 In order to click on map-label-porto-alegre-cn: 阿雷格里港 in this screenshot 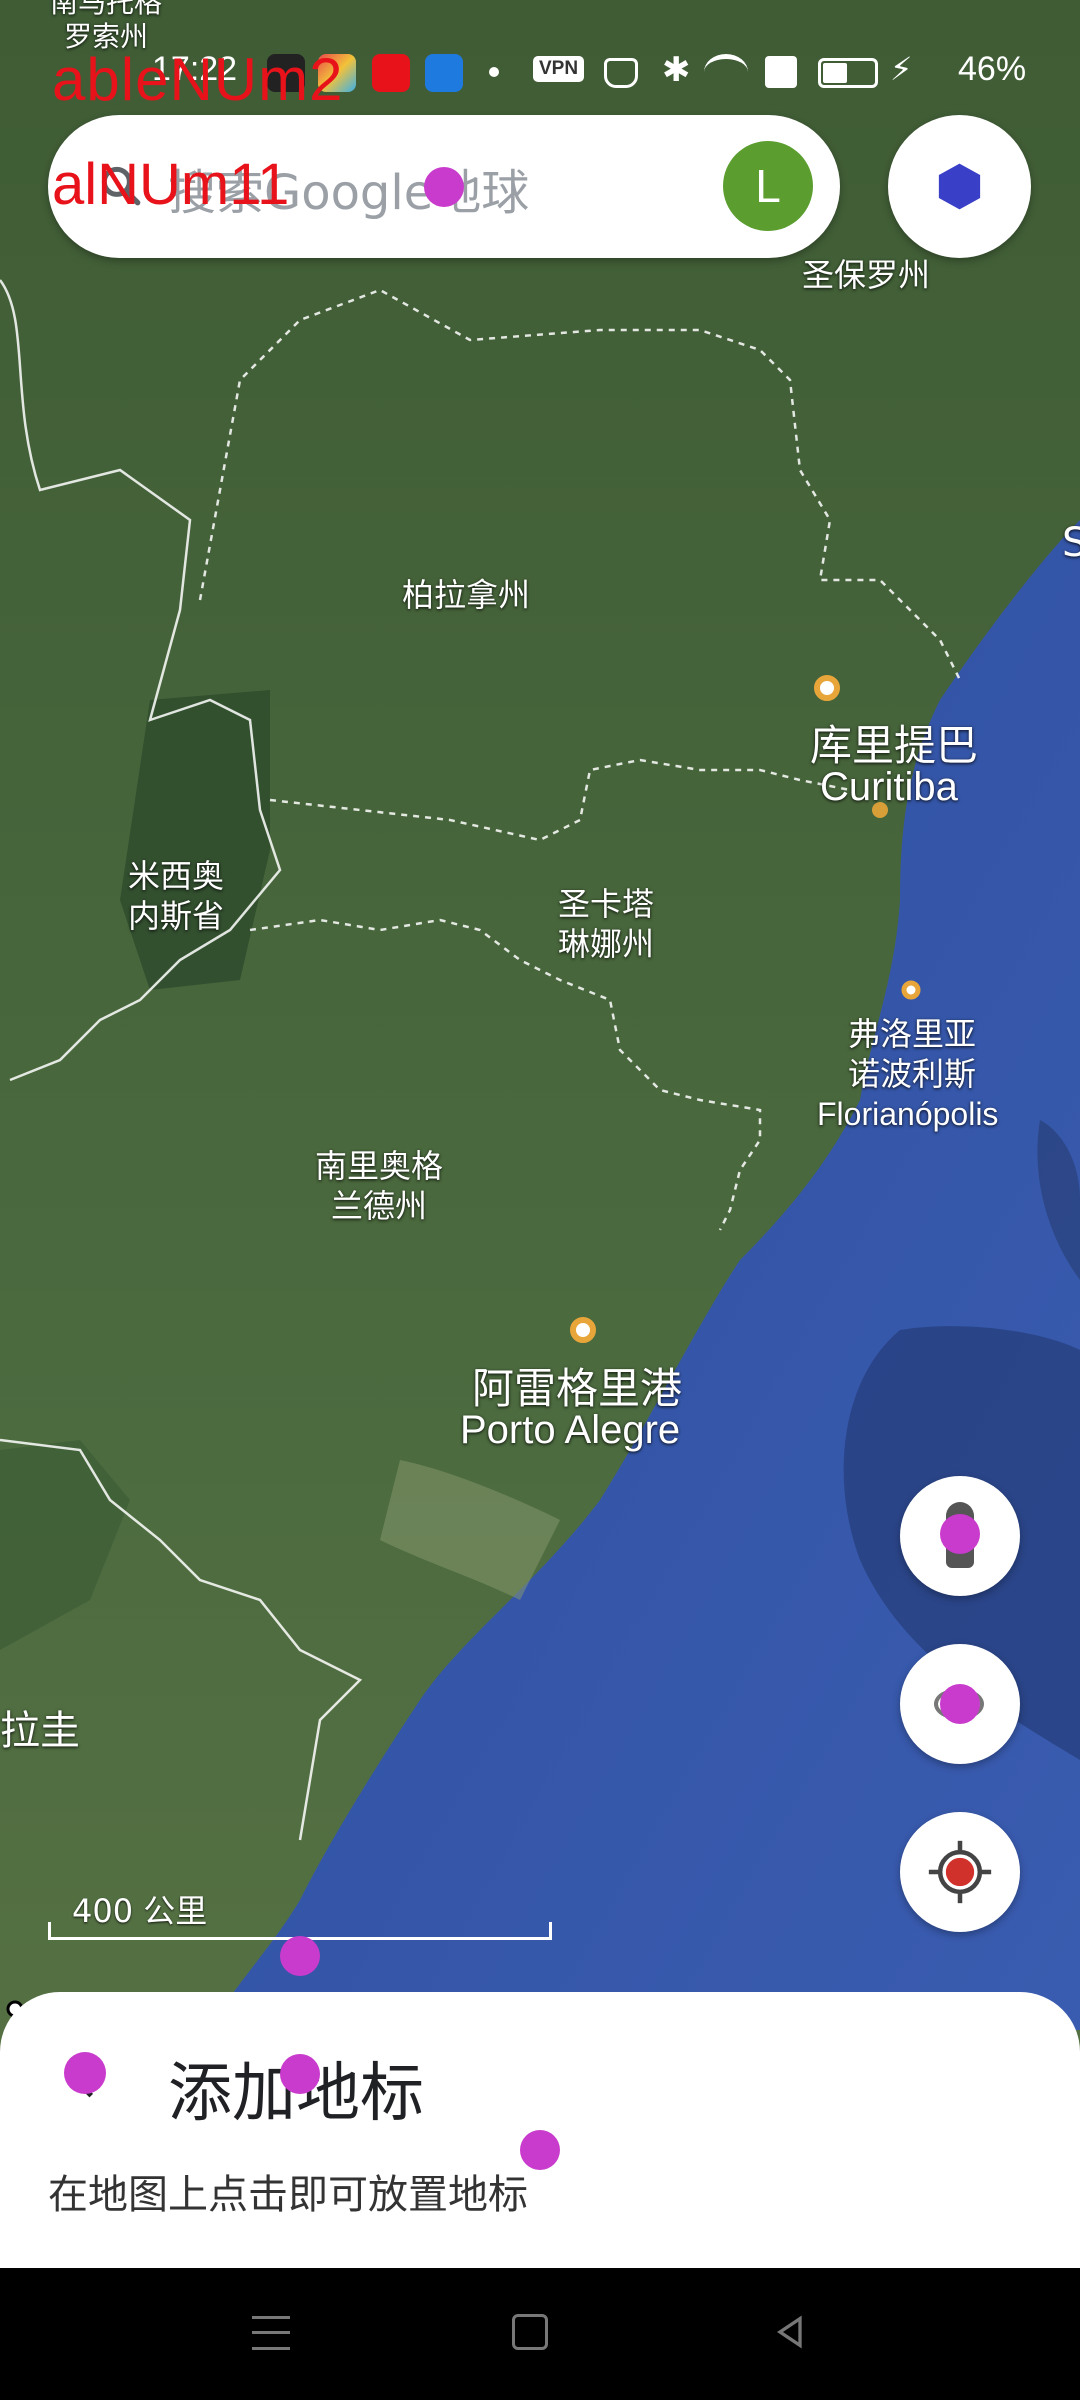, I will do `click(577, 1388)`.